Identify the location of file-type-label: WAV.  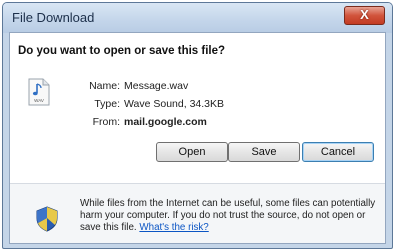
(39, 100).